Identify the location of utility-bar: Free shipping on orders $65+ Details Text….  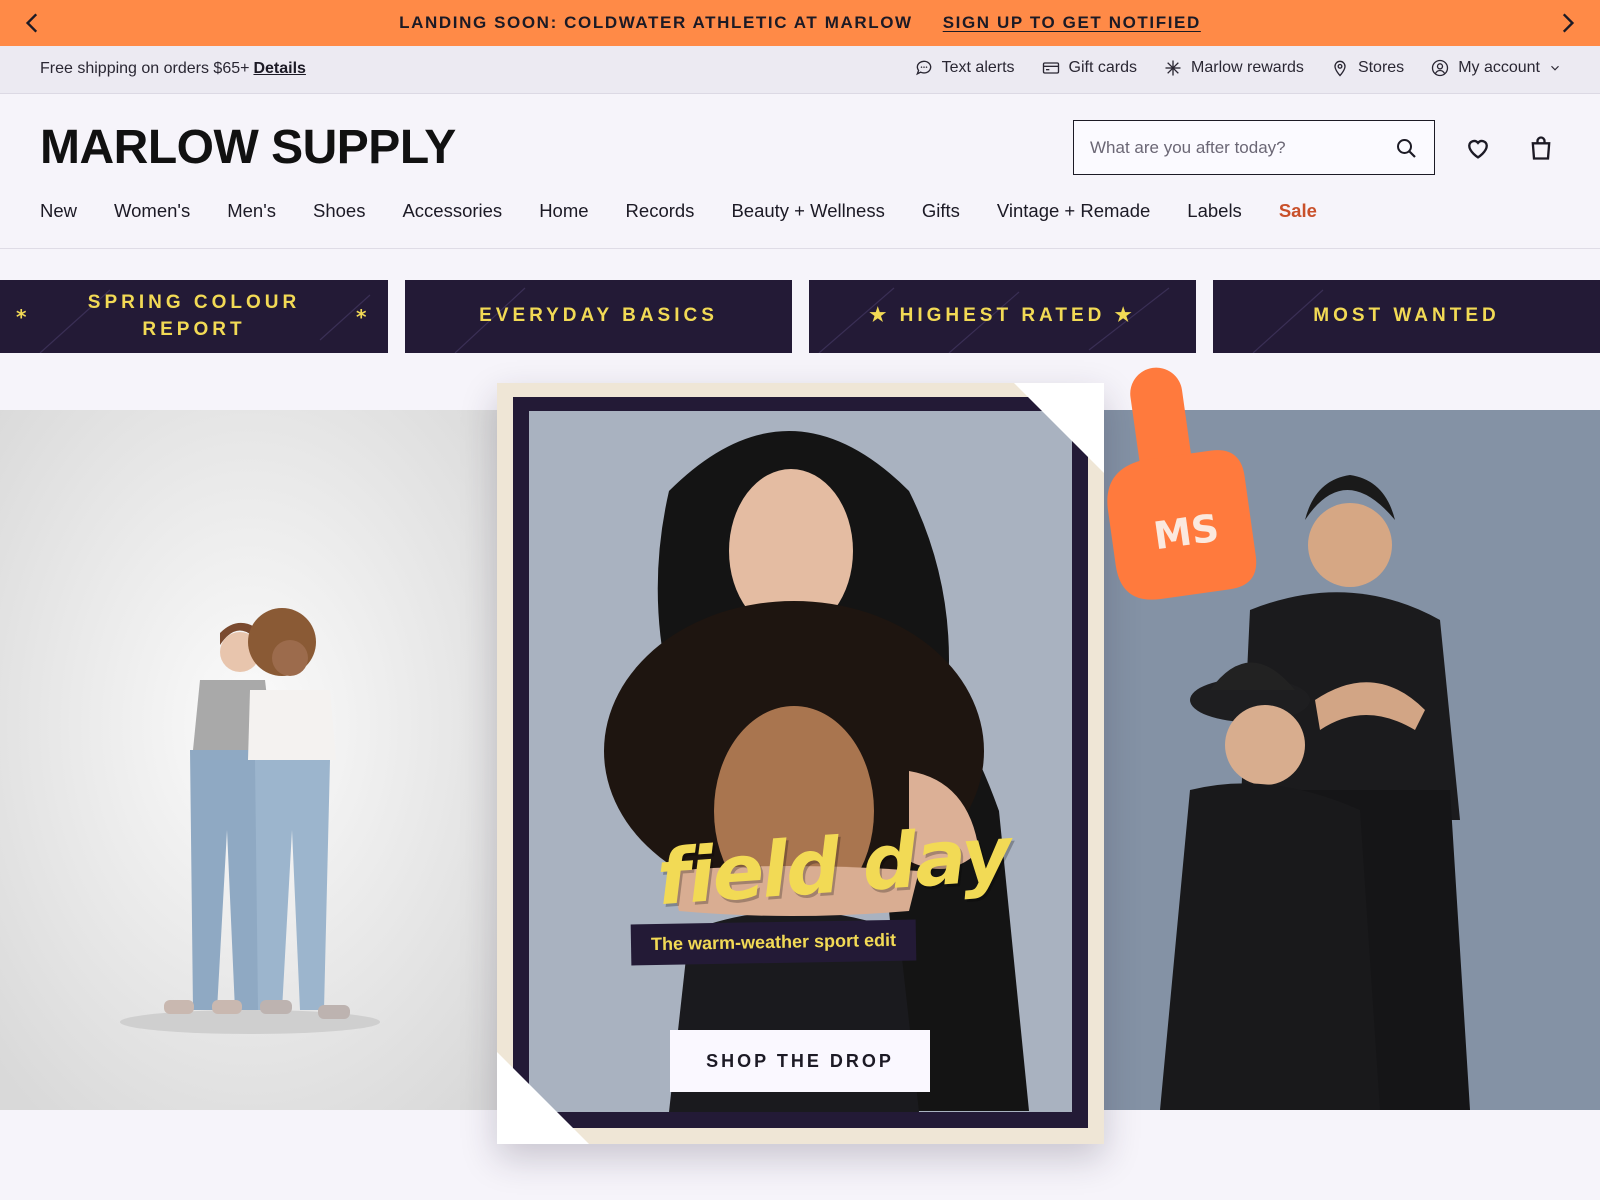
(800, 70).